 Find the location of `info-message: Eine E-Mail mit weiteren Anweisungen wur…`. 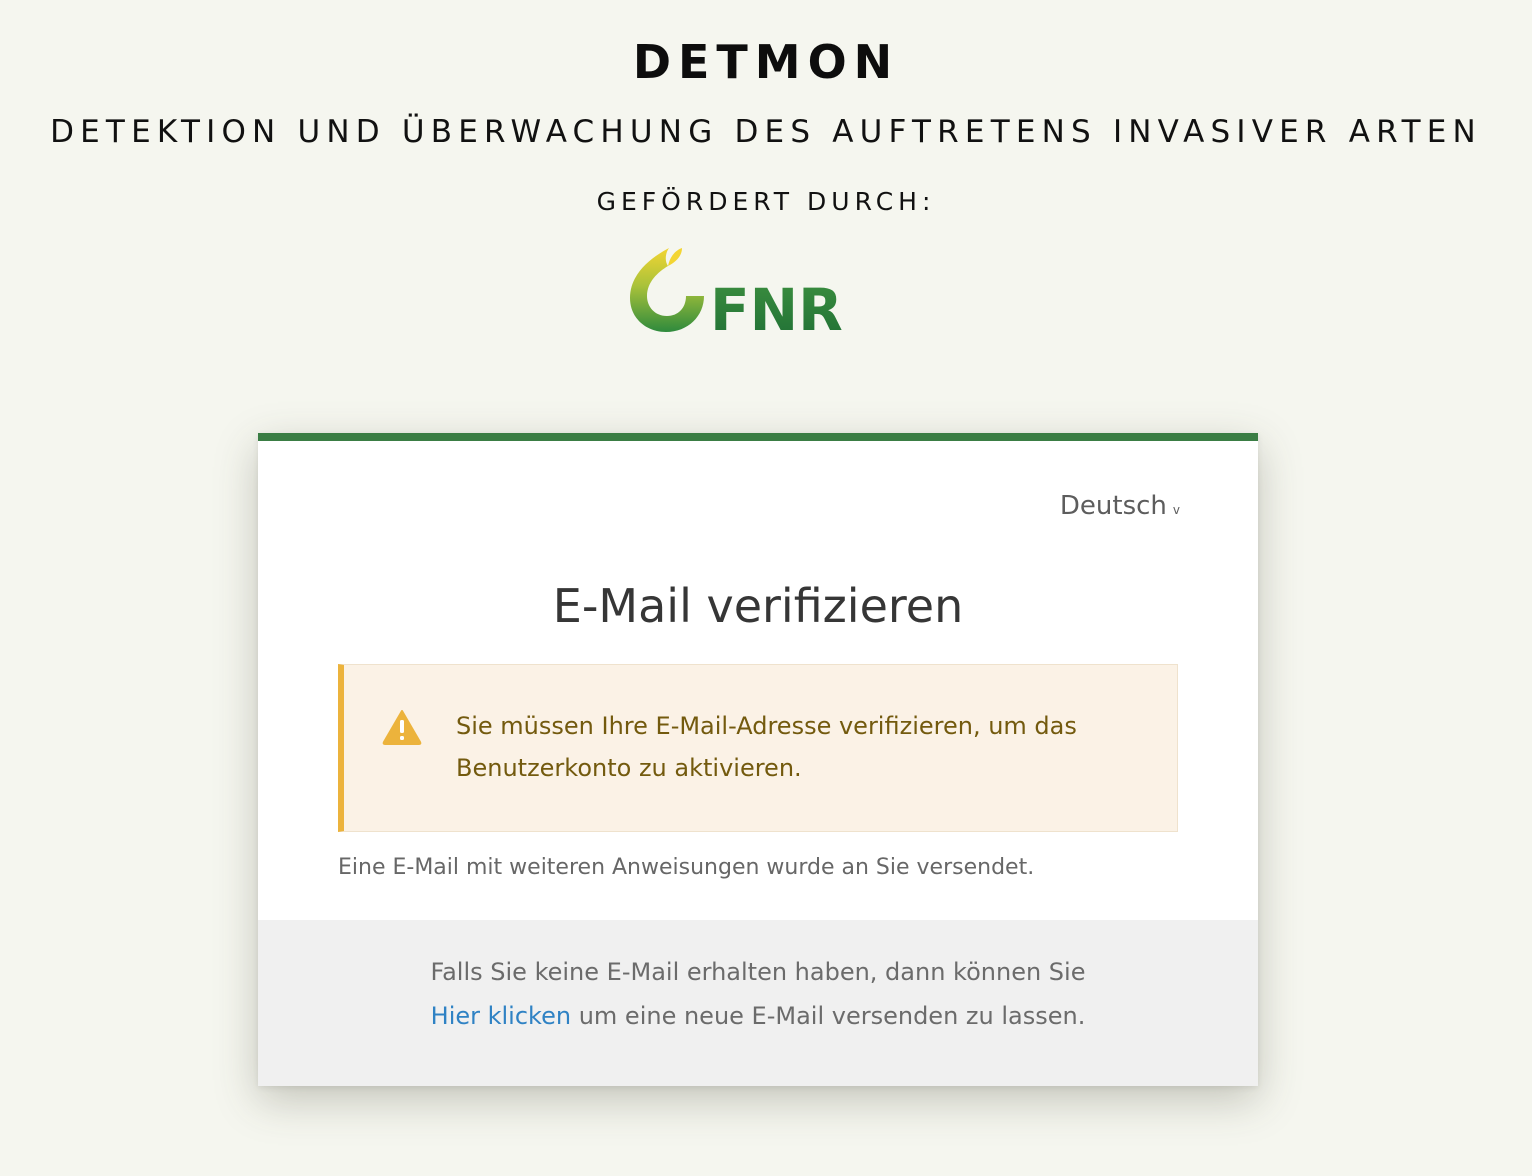

info-message: Eine E-Mail mit weiteren Anweisungen wur… is located at coordinates (686, 867).